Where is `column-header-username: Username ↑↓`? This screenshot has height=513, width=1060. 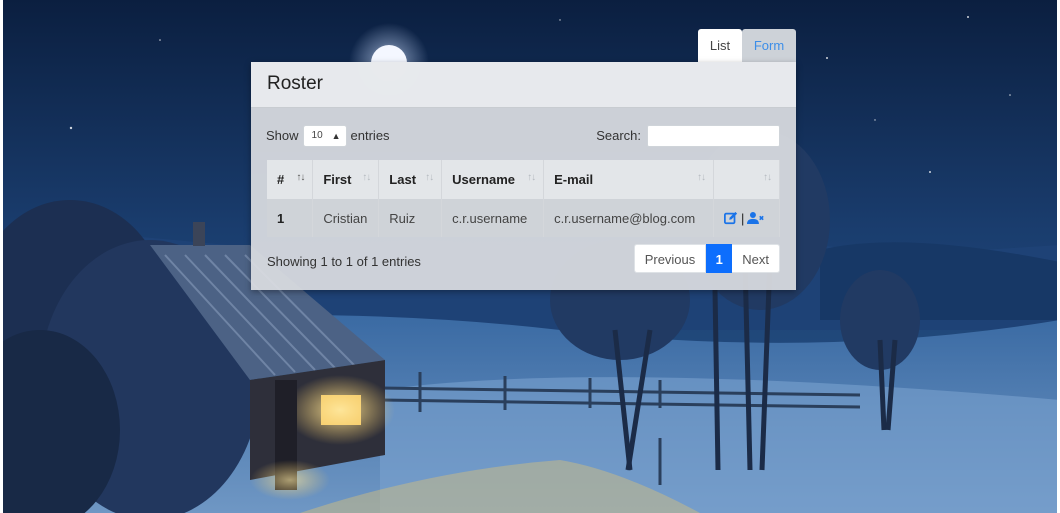
column-header-username: Username ↑↓ is located at coordinates (493, 179).